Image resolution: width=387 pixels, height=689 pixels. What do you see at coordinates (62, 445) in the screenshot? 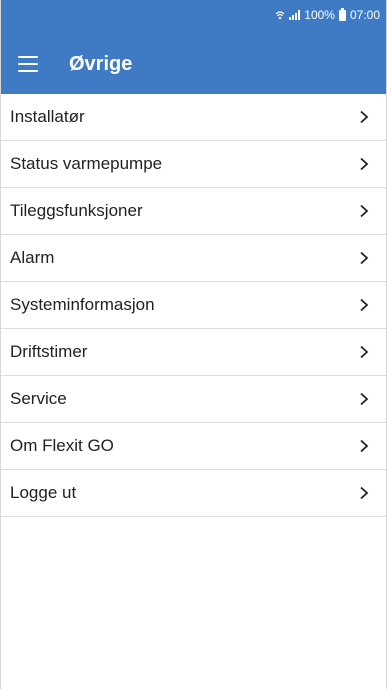
I see `menu-item-label: Om Flexit GO` at bounding box center [62, 445].